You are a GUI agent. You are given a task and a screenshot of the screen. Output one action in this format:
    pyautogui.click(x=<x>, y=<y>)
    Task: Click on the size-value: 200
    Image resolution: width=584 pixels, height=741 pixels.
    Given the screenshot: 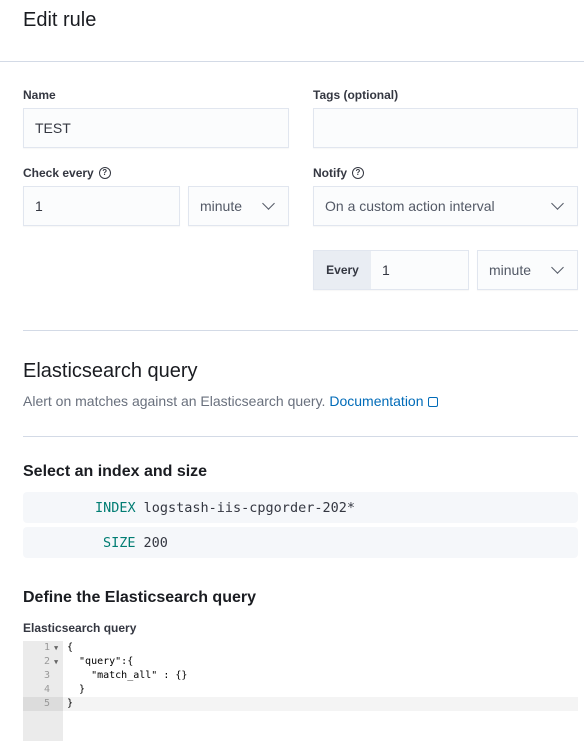 What is the action you would take?
    pyautogui.click(x=155, y=542)
    